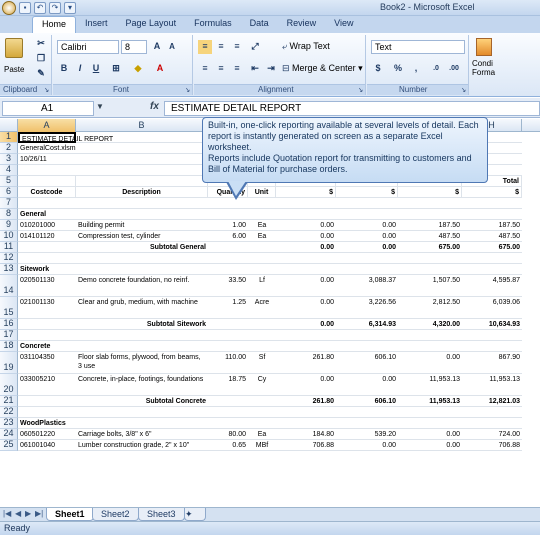  I want to click on cell-b23, so click(142, 423).